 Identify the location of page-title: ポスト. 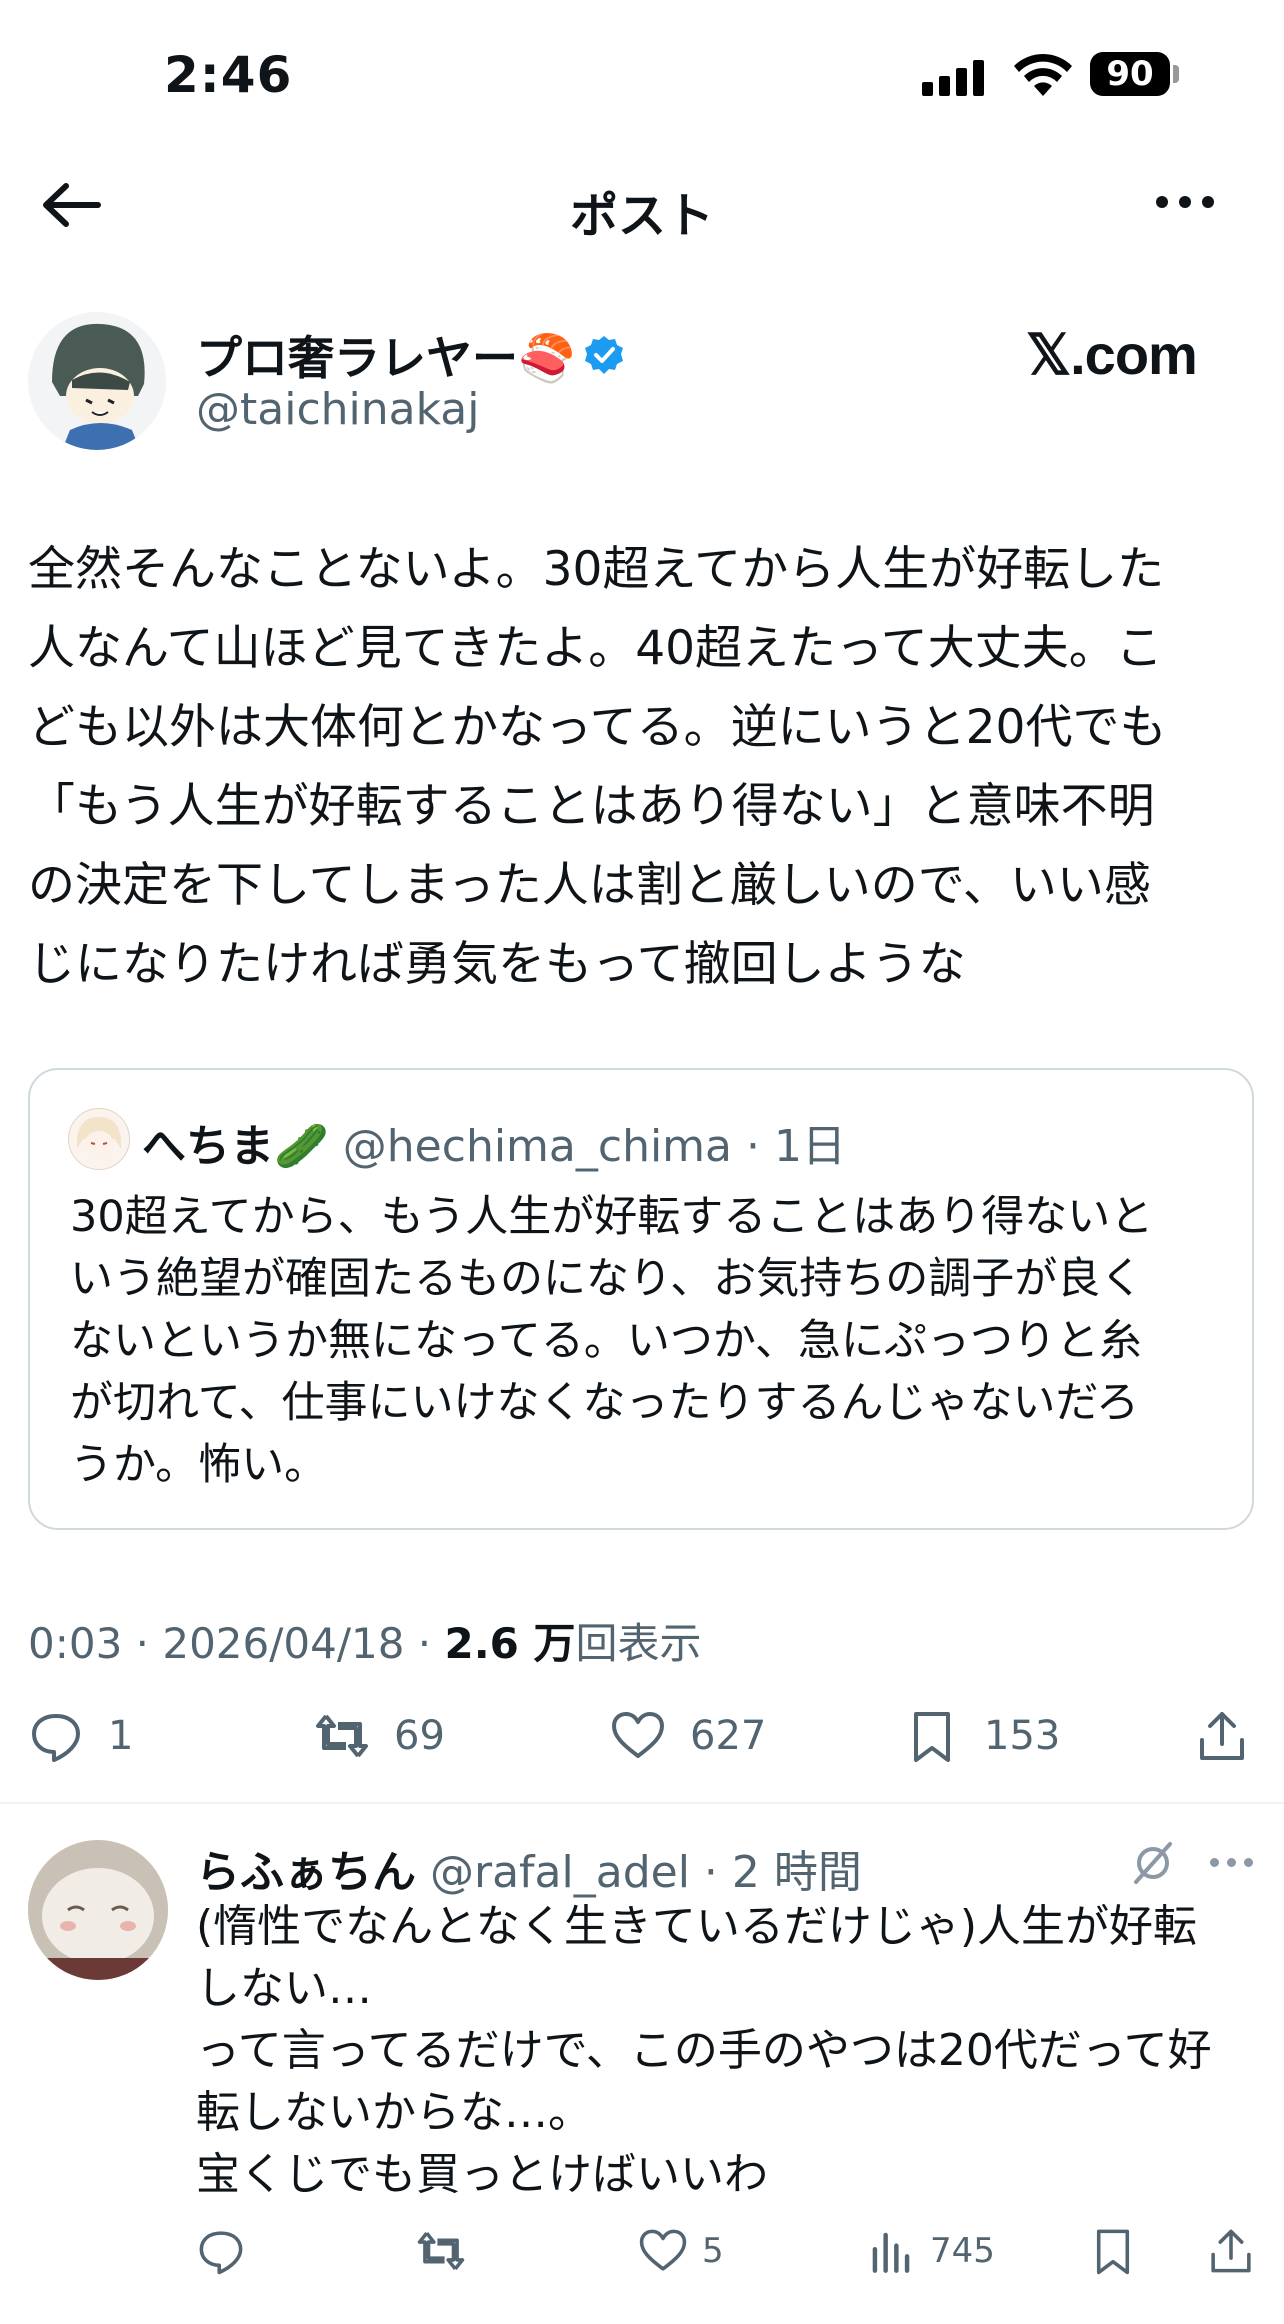
(641, 216).